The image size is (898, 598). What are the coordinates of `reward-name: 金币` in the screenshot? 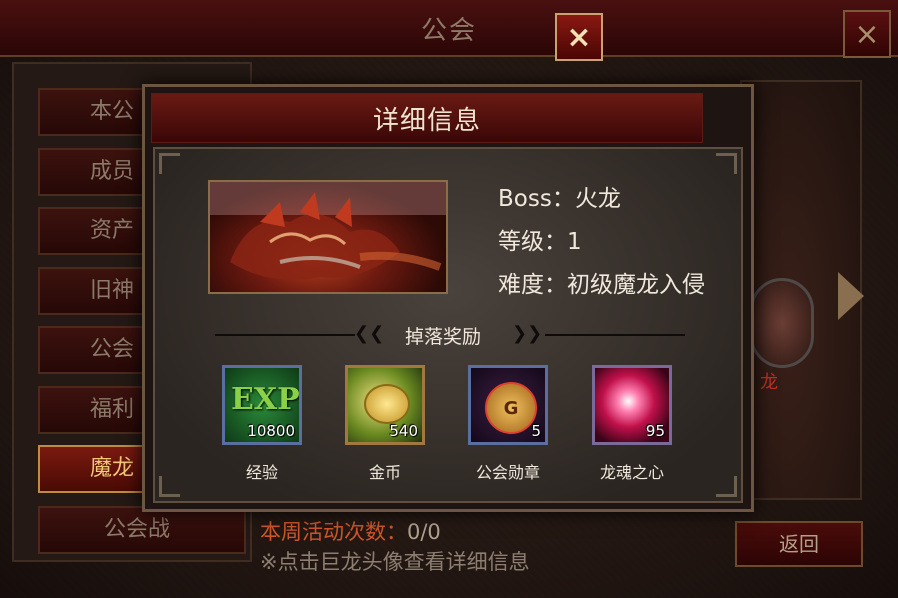 It's located at (384, 472).